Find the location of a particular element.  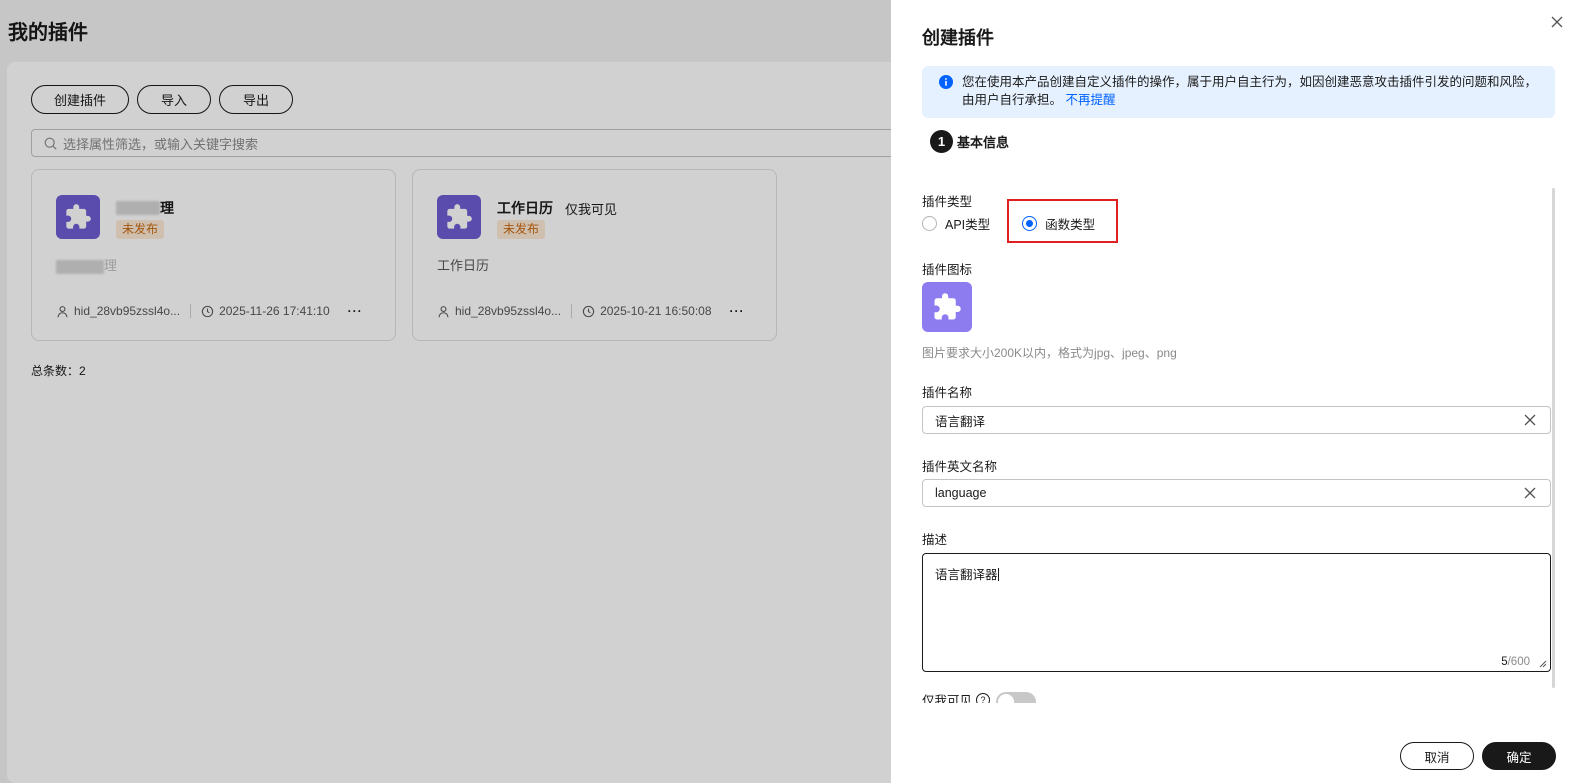

plugin-icon-label: 插件图标 is located at coordinates (947, 270).